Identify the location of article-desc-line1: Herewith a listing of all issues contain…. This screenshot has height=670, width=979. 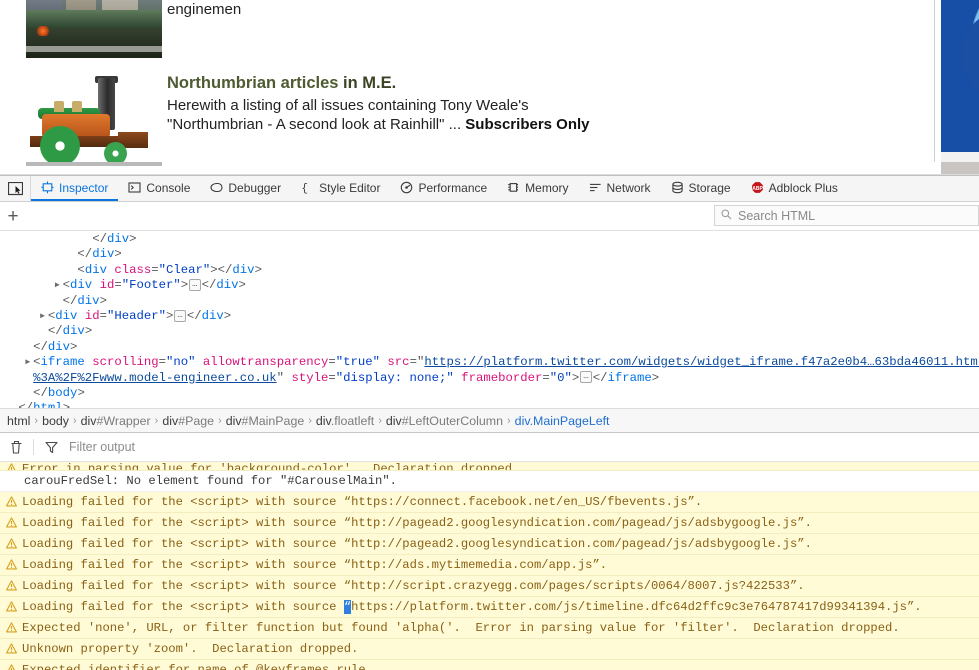
(348, 105).